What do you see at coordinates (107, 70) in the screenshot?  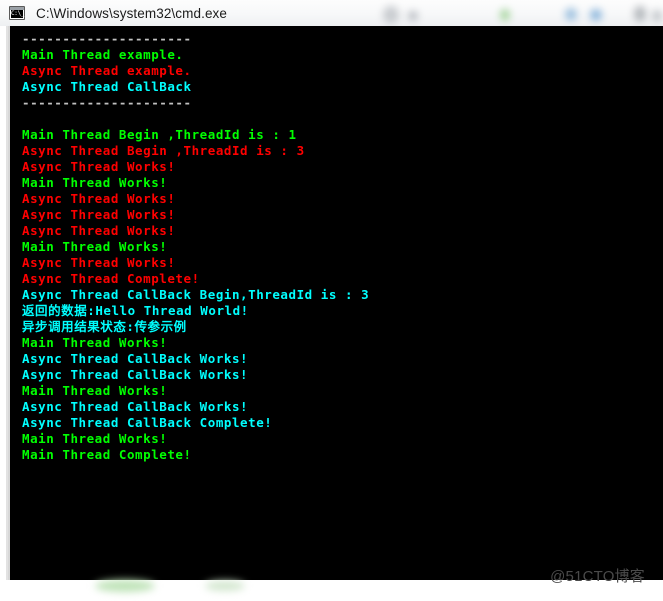 I see `console-line: Async Thread example.` at bounding box center [107, 70].